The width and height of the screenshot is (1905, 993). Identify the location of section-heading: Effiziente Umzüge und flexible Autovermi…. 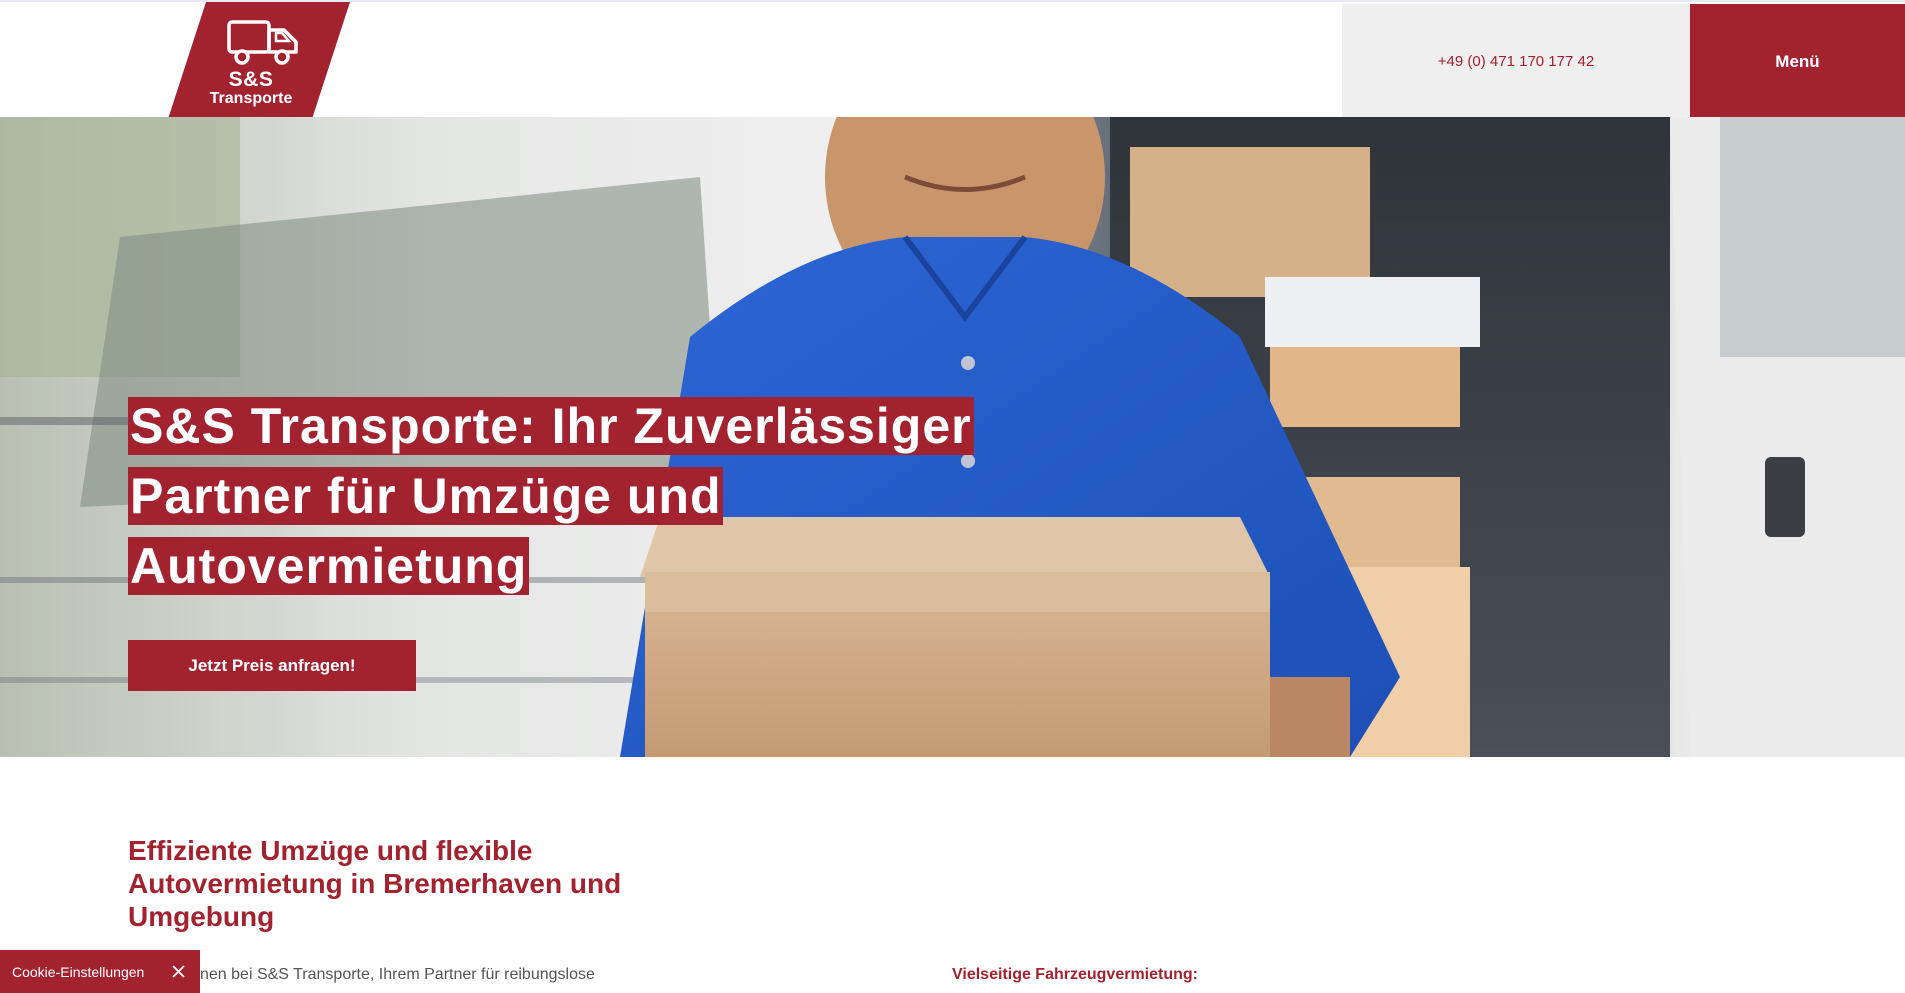
(375, 883).